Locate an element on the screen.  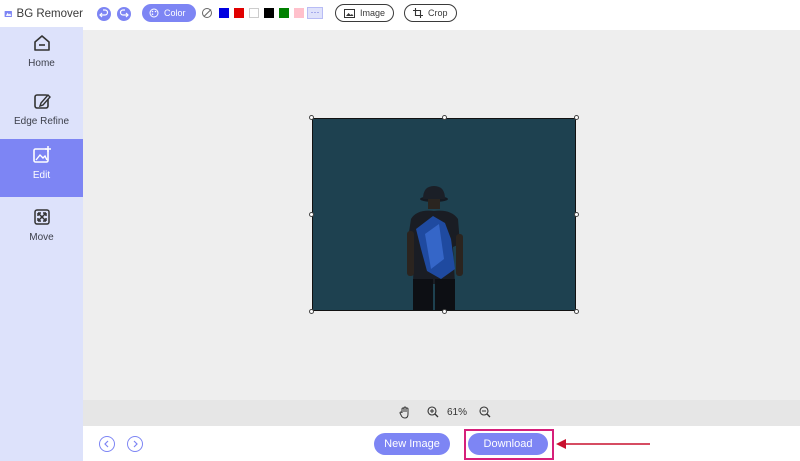
undo-button is located at coordinates (104, 14).